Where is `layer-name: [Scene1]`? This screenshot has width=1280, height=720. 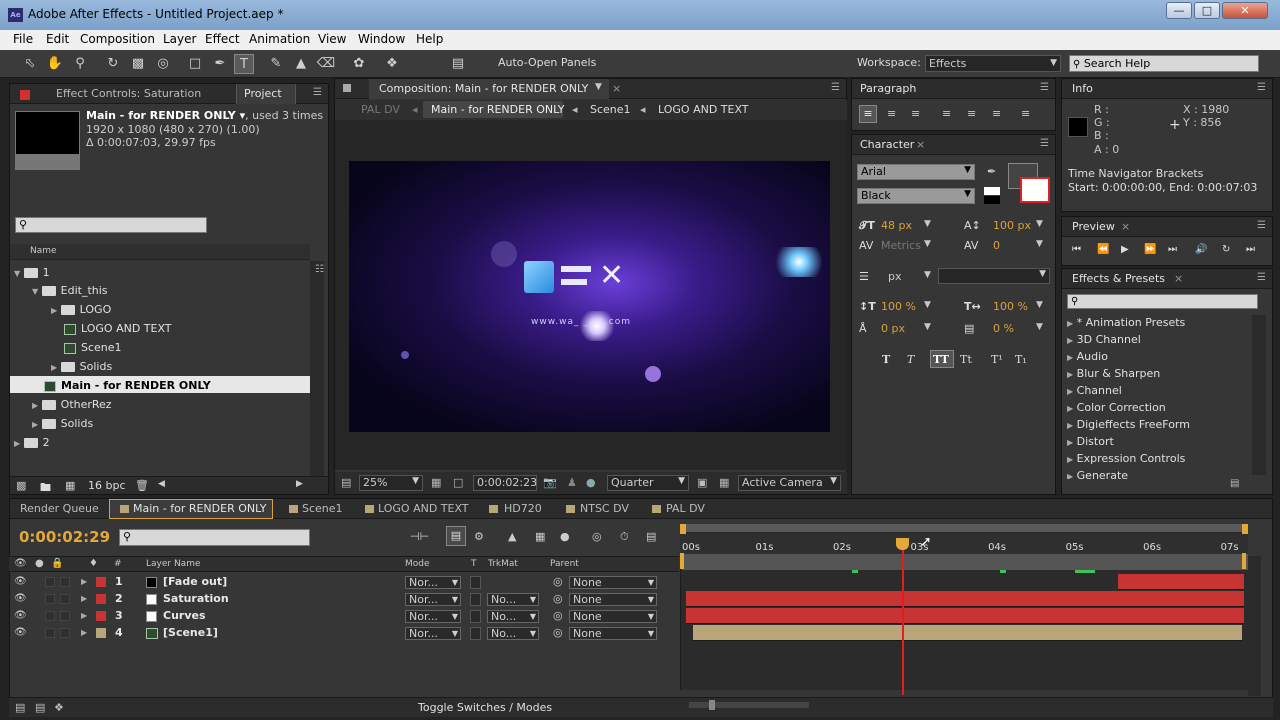
layer-name: [Scene1] is located at coordinates (190, 632).